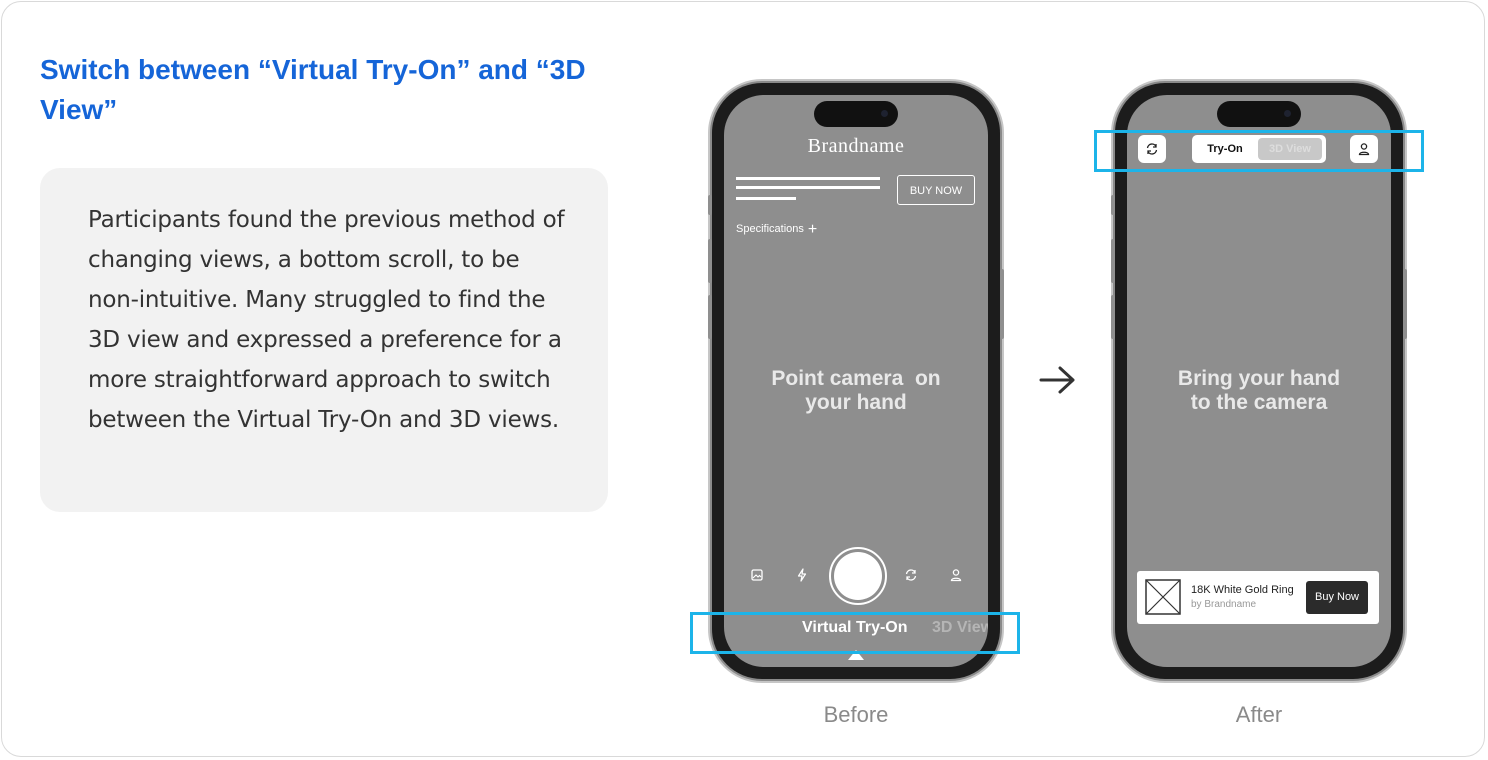 This screenshot has height=760, width=1488. Describe the element at coordinates (856, 378) in the screenshot. I see `hint-line-1: Point camera on` at that location.